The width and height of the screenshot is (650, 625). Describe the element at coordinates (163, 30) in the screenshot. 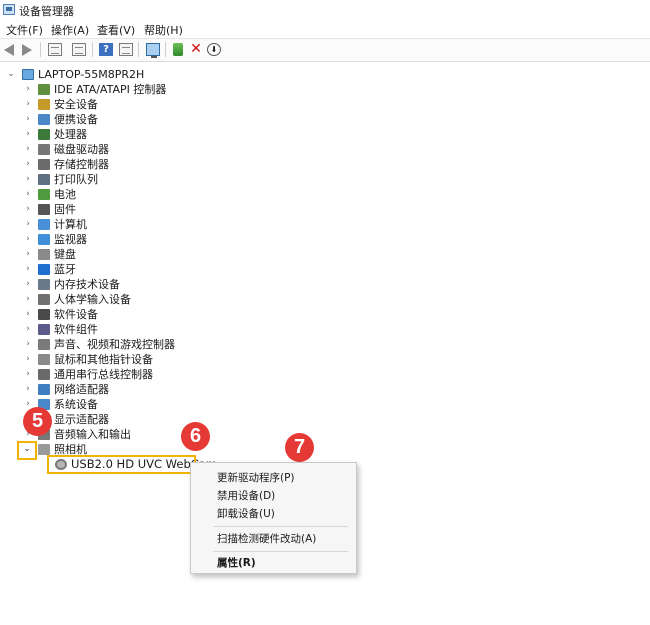

I see `menu-help: 帮助(H)` at that location.